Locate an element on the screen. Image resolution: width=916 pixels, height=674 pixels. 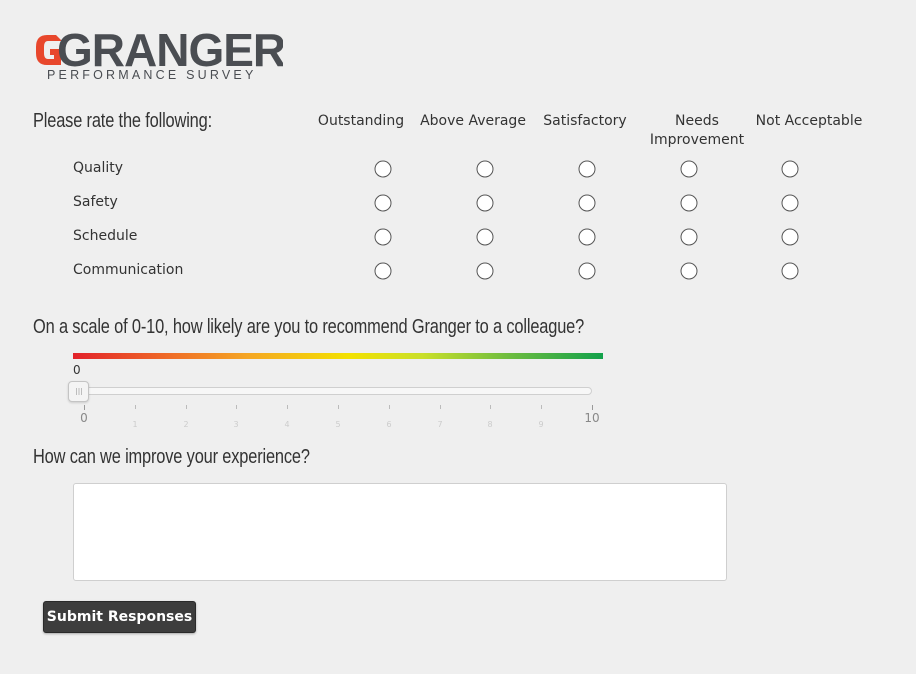
radio-quality-above-average is located at coordinates (485, 169).